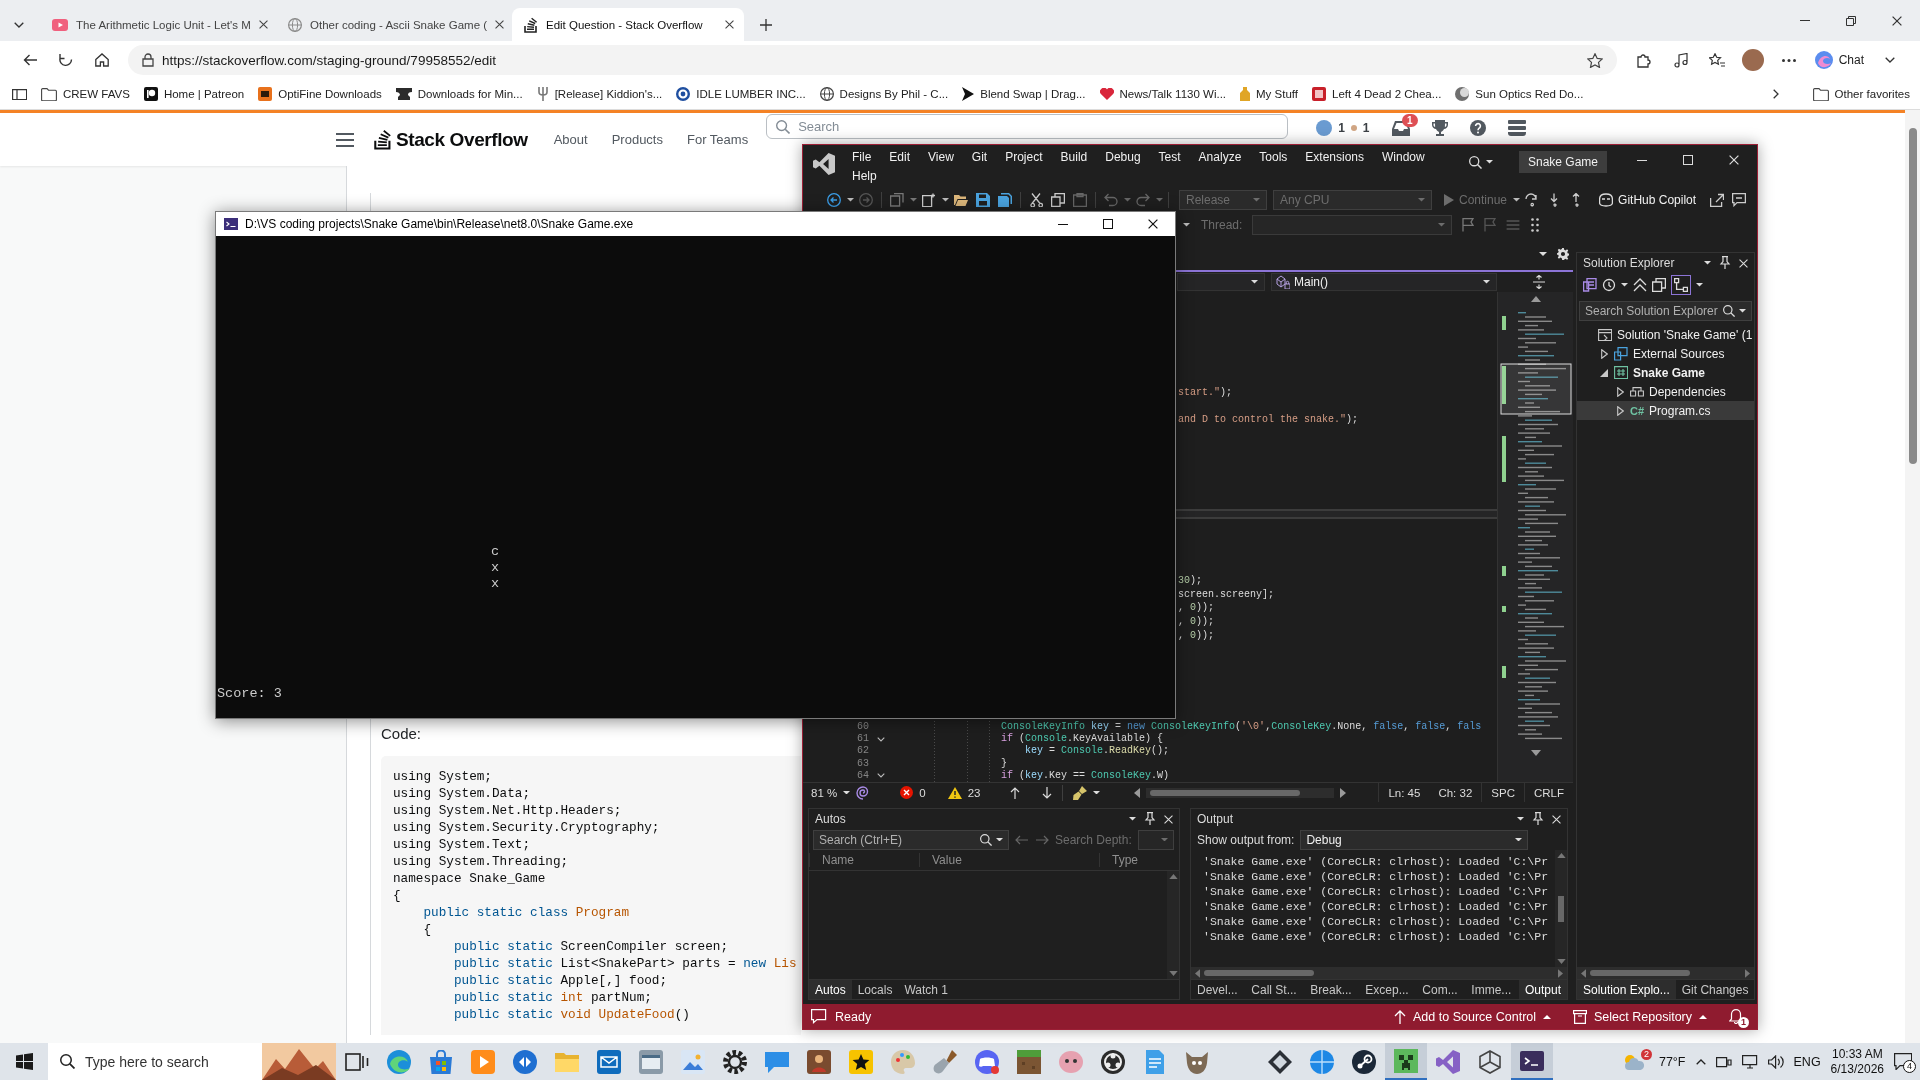  I want to click on collapse-all-icon, so click(1640, 285).